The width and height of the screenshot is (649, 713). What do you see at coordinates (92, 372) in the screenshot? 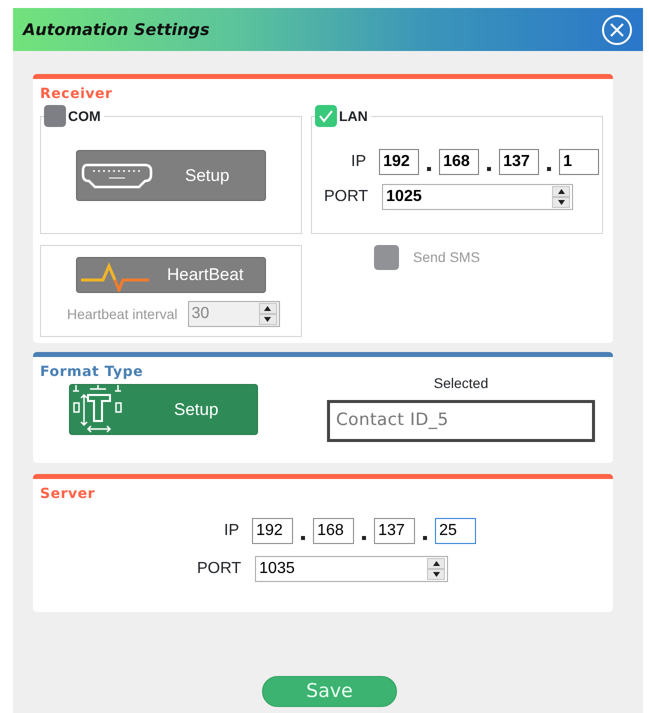
I see `section-title: Format Type` at bounding box center [92, 372].